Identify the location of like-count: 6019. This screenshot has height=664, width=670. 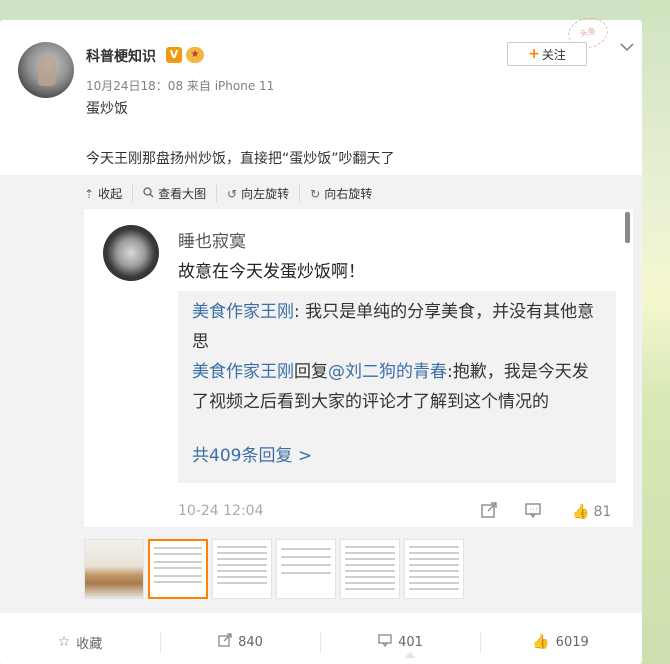
(572, 642).